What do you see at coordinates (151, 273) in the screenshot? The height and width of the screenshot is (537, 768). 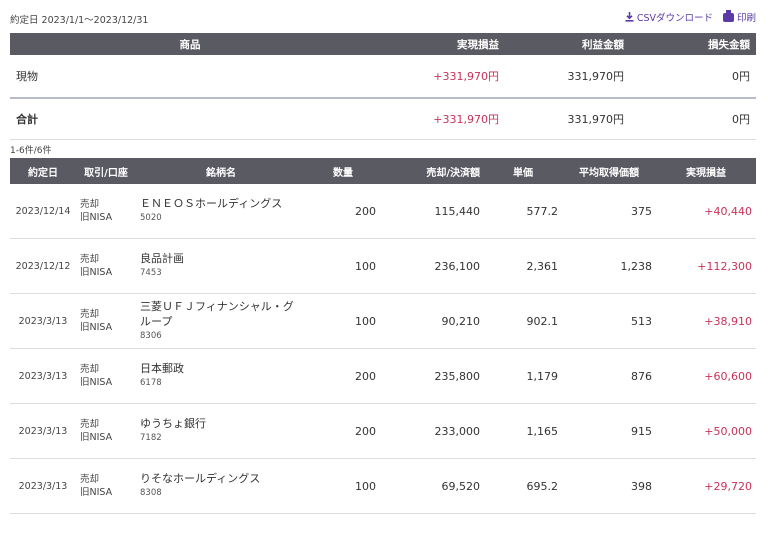 I see `row-stock-code: 7453` at bounding box center [151, 273].